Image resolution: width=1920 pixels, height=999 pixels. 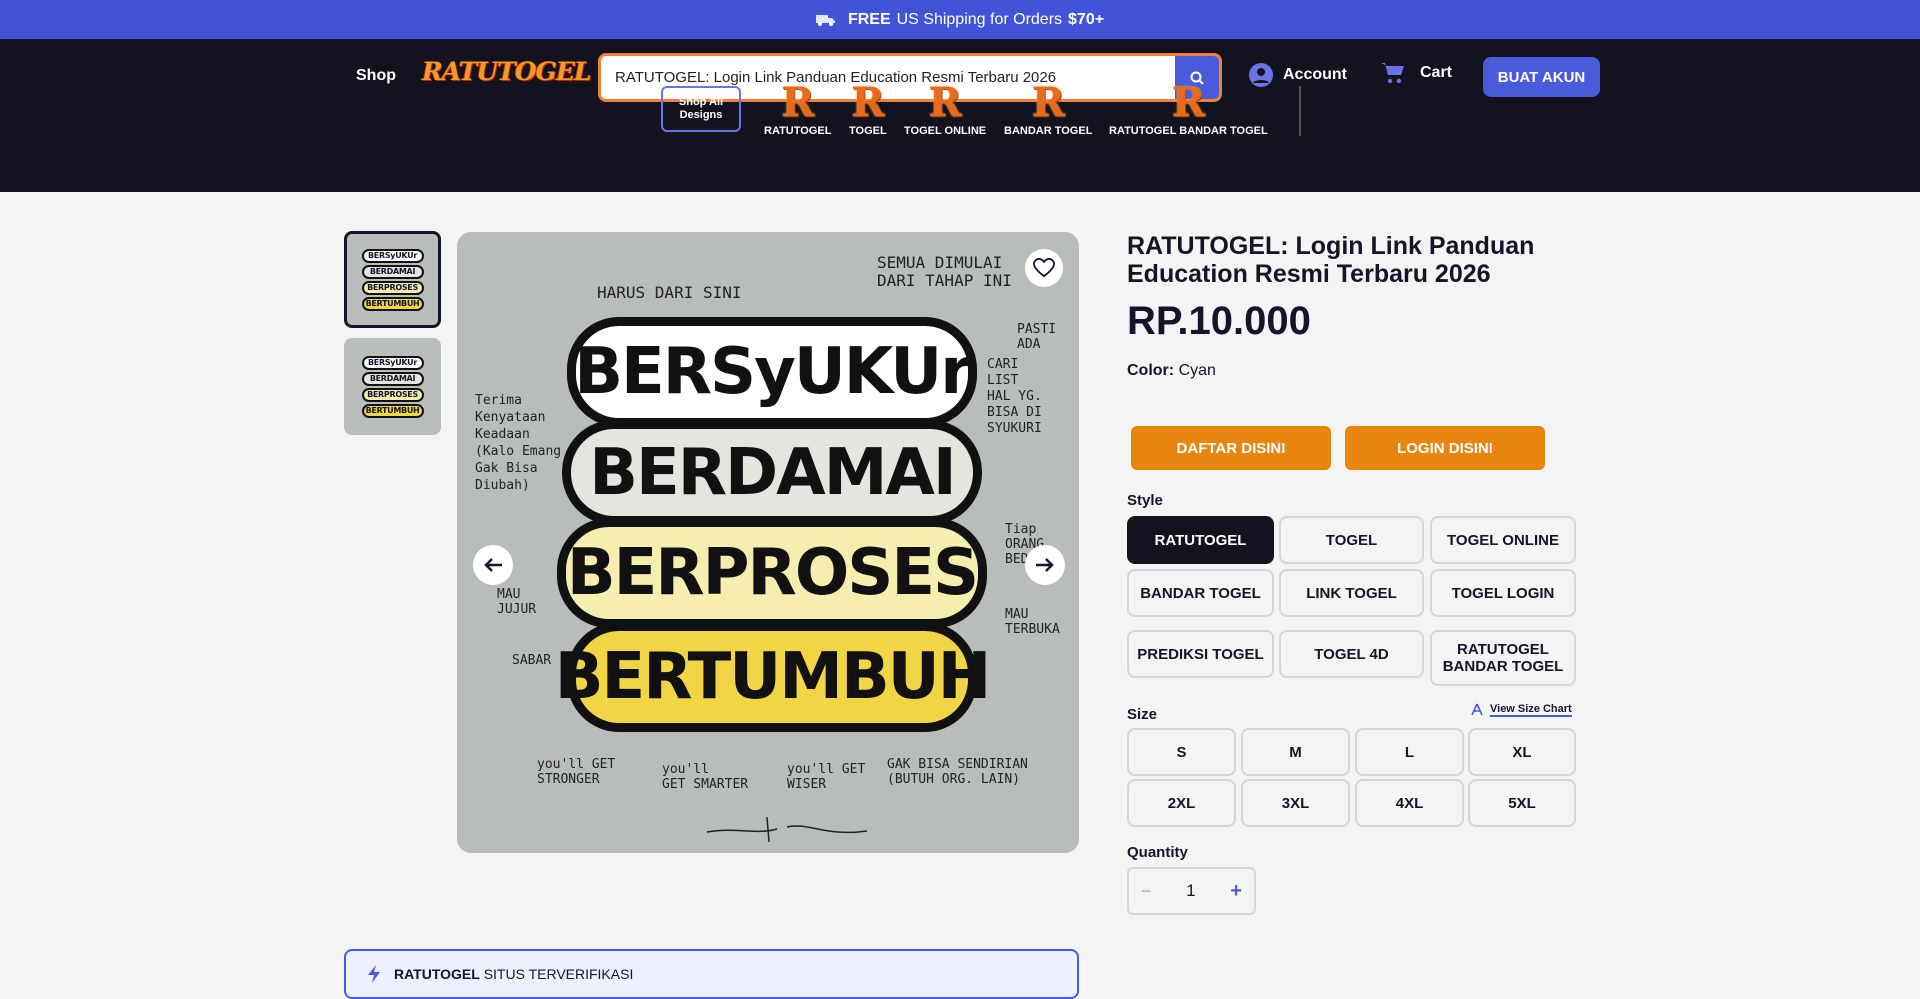 I want to click on arrow-right-icon, so click(x=1045, y=565).